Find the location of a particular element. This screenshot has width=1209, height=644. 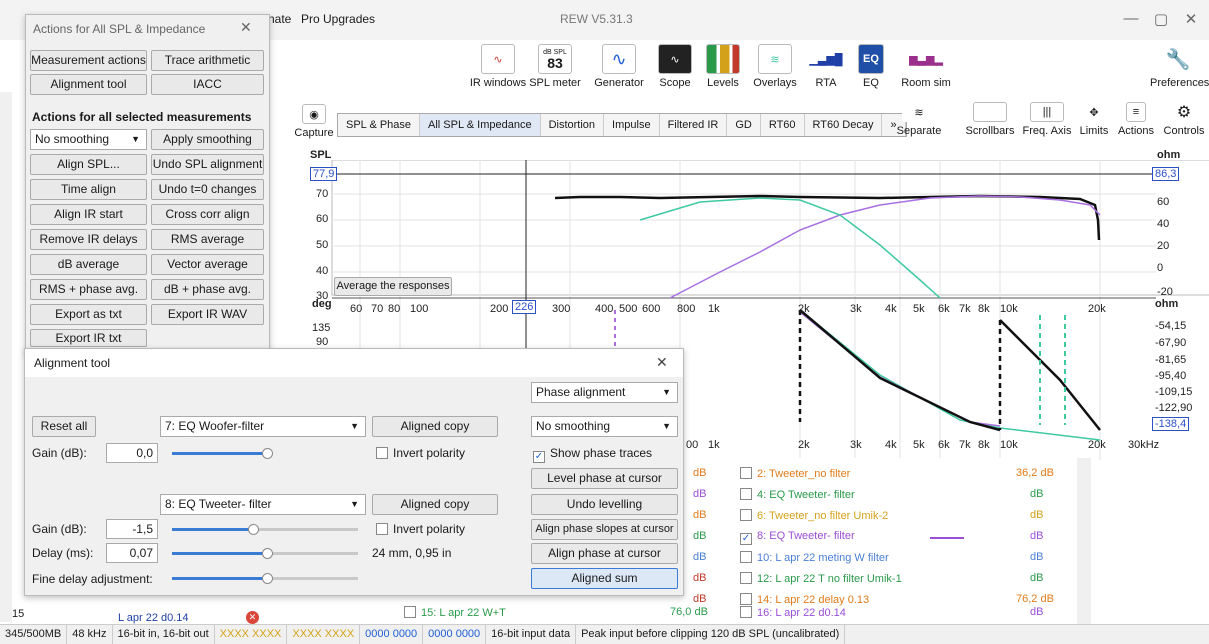

delay-slider is located at coordinates (220, 553).